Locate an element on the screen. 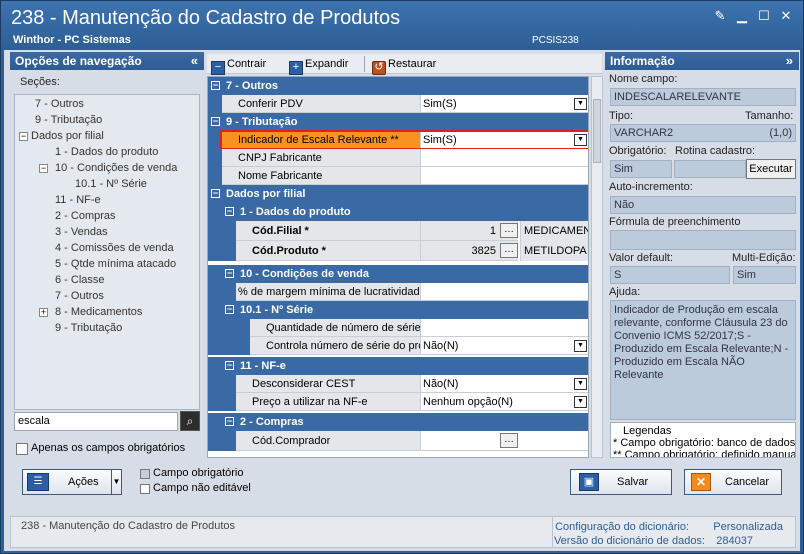  readonly-legend-label: Campo não editável is located at coordinates (202, 488).